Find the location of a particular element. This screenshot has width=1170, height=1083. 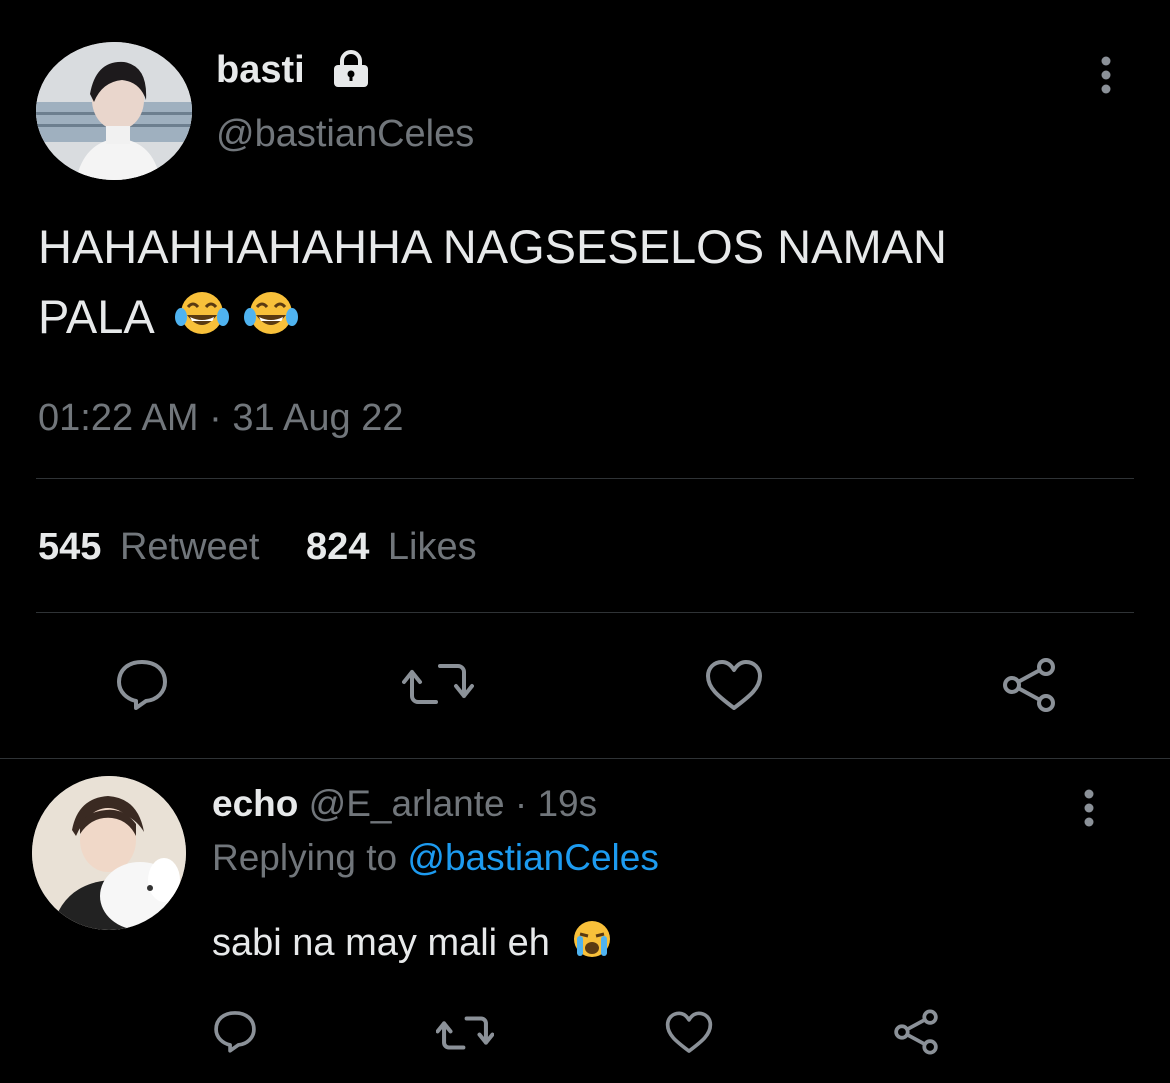

retweet-label: Retweet is located at coordinates (189, 547).